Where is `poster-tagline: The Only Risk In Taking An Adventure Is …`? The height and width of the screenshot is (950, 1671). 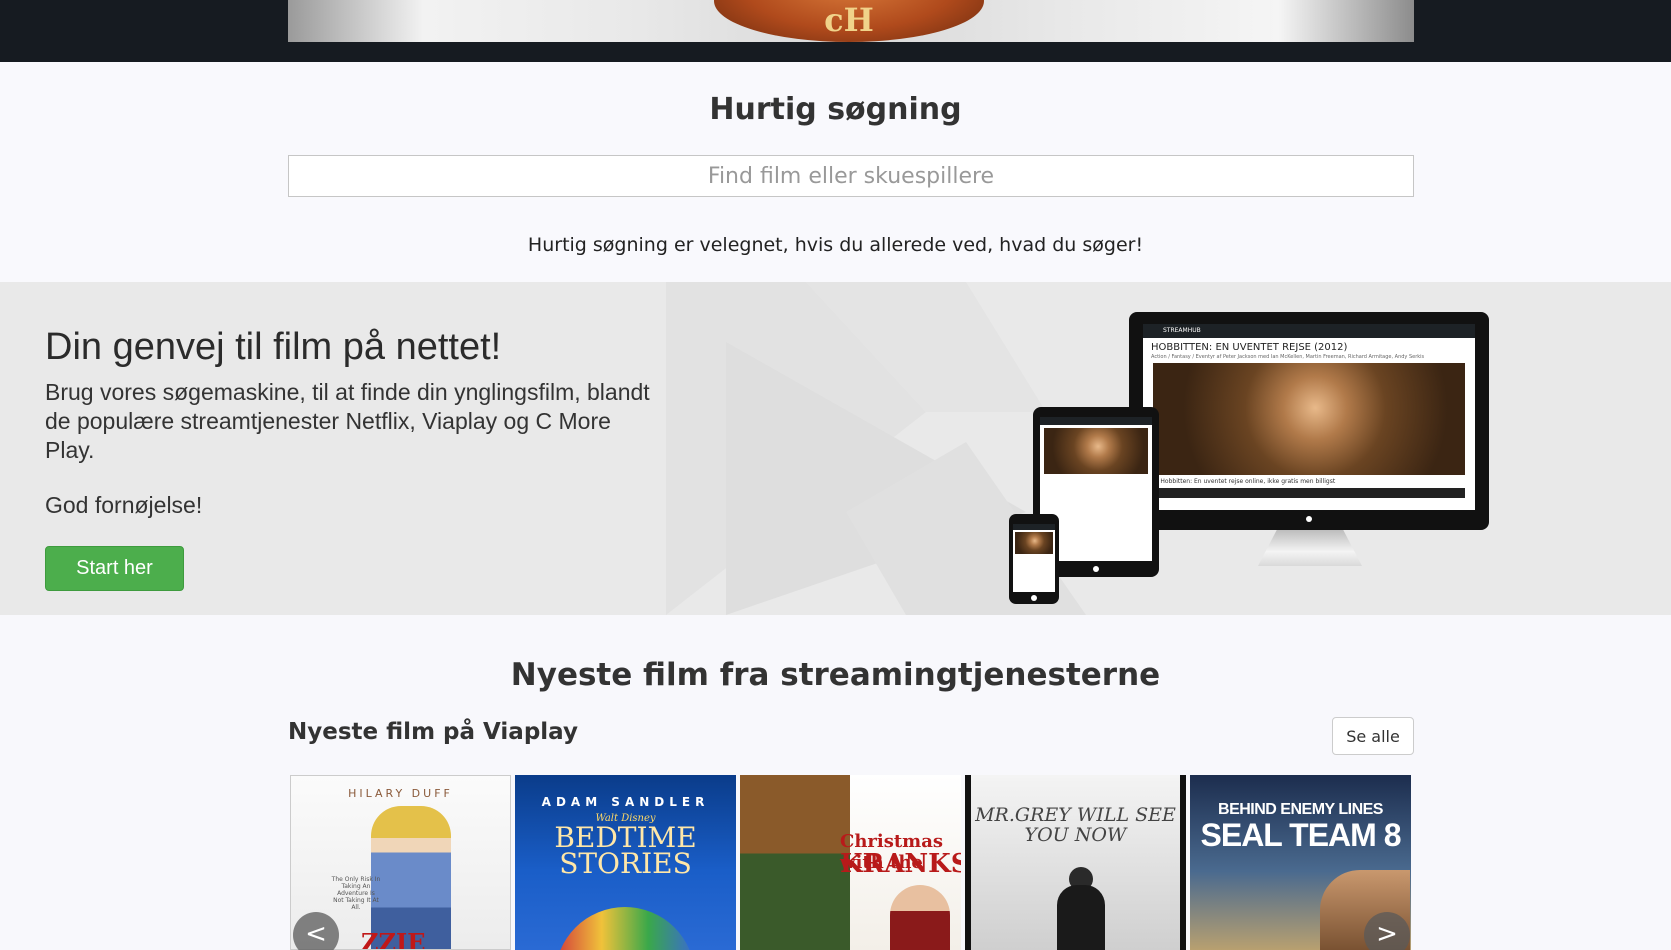 poster-tagline: The Only Risk In Taking An Adventure Is … is located at coordinates (356, 893).